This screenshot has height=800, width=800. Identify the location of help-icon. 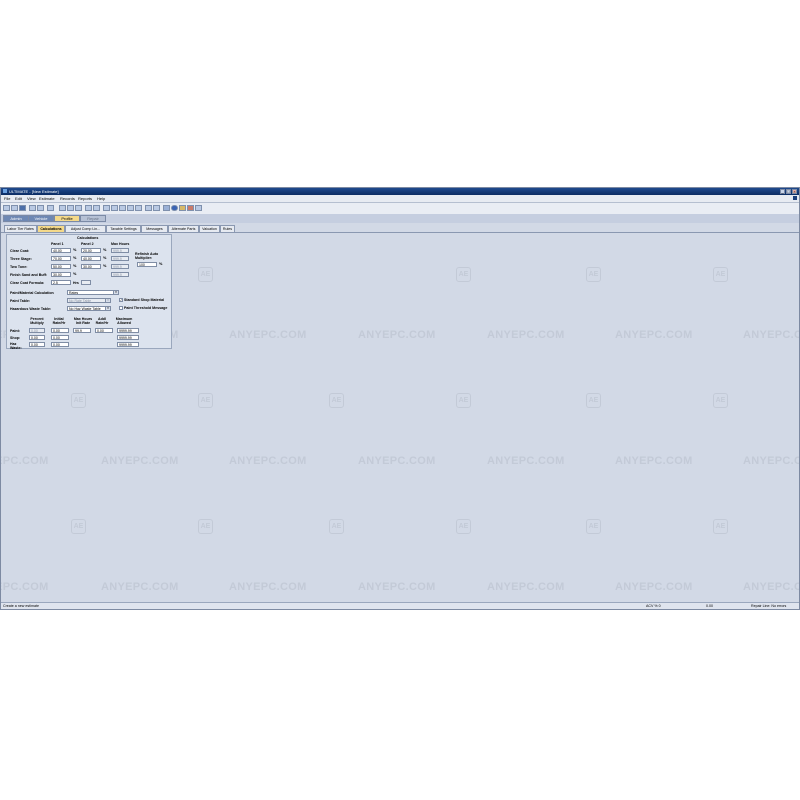
(174, 208).